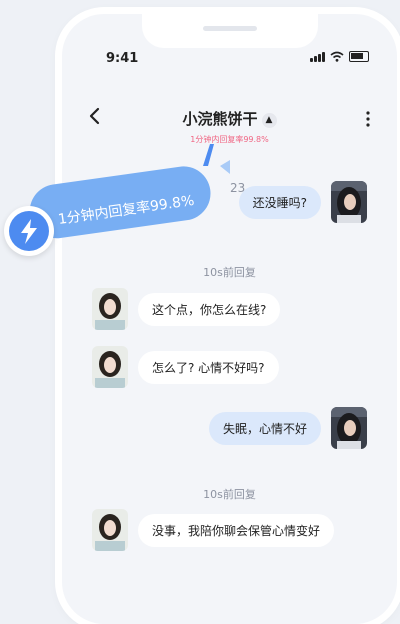 The height and width of the screenshot is (624, 400). Describe the element at coordinates (279, 202) in the screenshot. I see `message-bubble: 还没睡吗?` at that location.